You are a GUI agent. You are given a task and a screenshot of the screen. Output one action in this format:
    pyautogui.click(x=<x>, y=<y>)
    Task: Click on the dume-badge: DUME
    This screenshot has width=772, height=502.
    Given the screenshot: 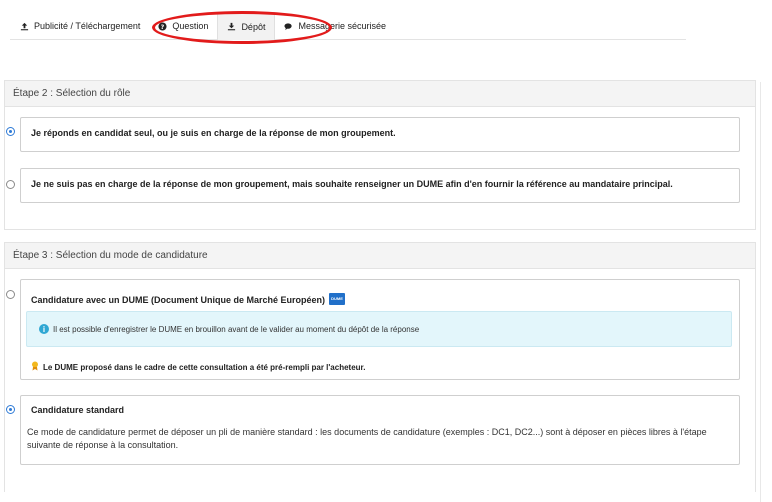 What is the action you would take?
    pyautogui.click(x=337, y=298)
    